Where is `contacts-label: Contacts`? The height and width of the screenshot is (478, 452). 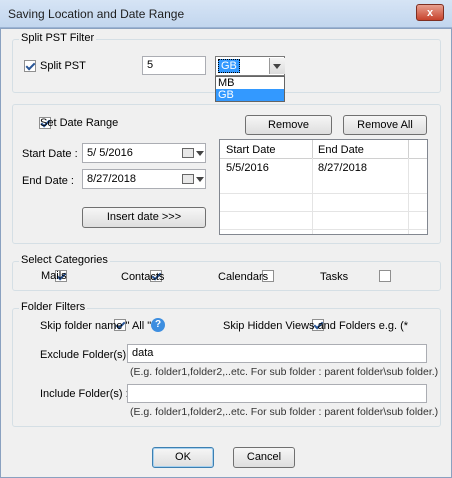
contacts-label: Contacts is located at coordinates (143, 277).